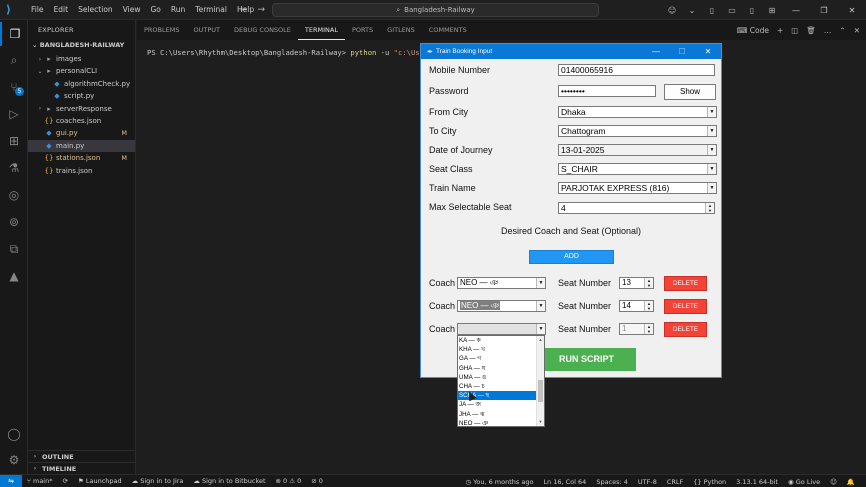 This screenshot has height=487, width=866. Describe the element at coordinates (14, 434) in the screenshot. I see `accounts-icon: ◯` at that location.